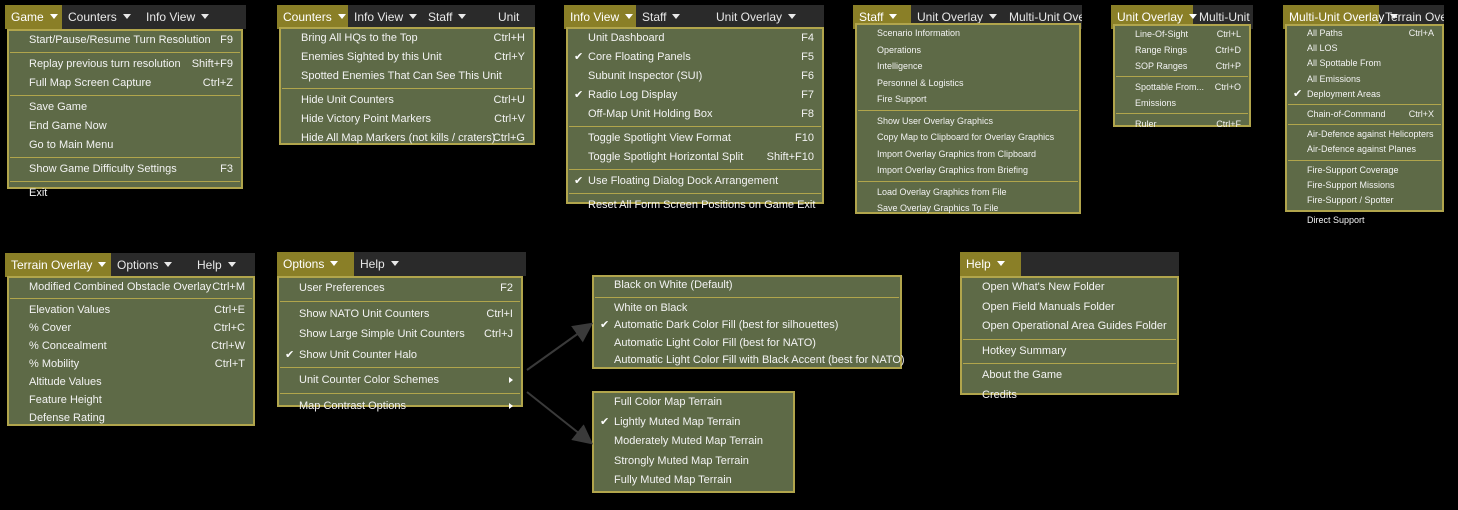 This screenshot has width=1458, height=510. What do you see at coordinates (560, 418) in the screenshot?
I see `arrow-to-map-contrast` at bounding box center [560, 418].